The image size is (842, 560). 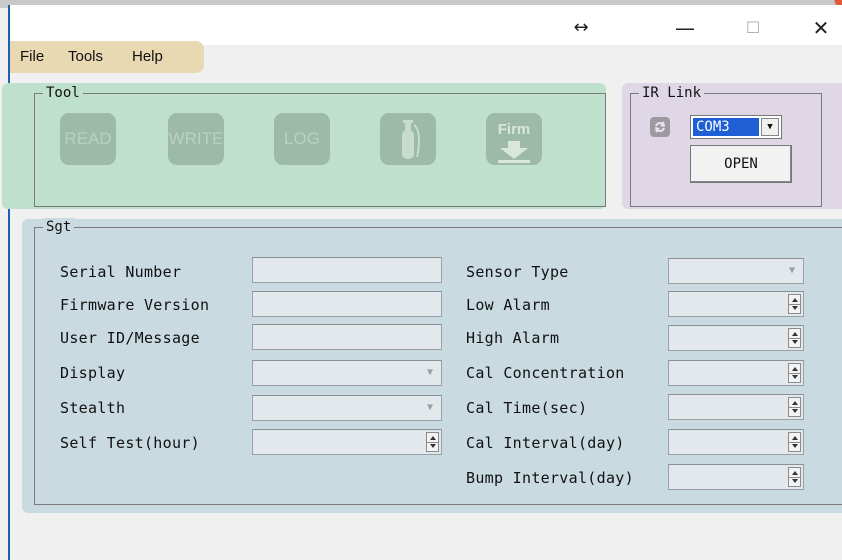 What do you see at coordinates (93, 408) in the screenshot?
I see `stealth-label: Stealth` at bounding box center [93, 408].